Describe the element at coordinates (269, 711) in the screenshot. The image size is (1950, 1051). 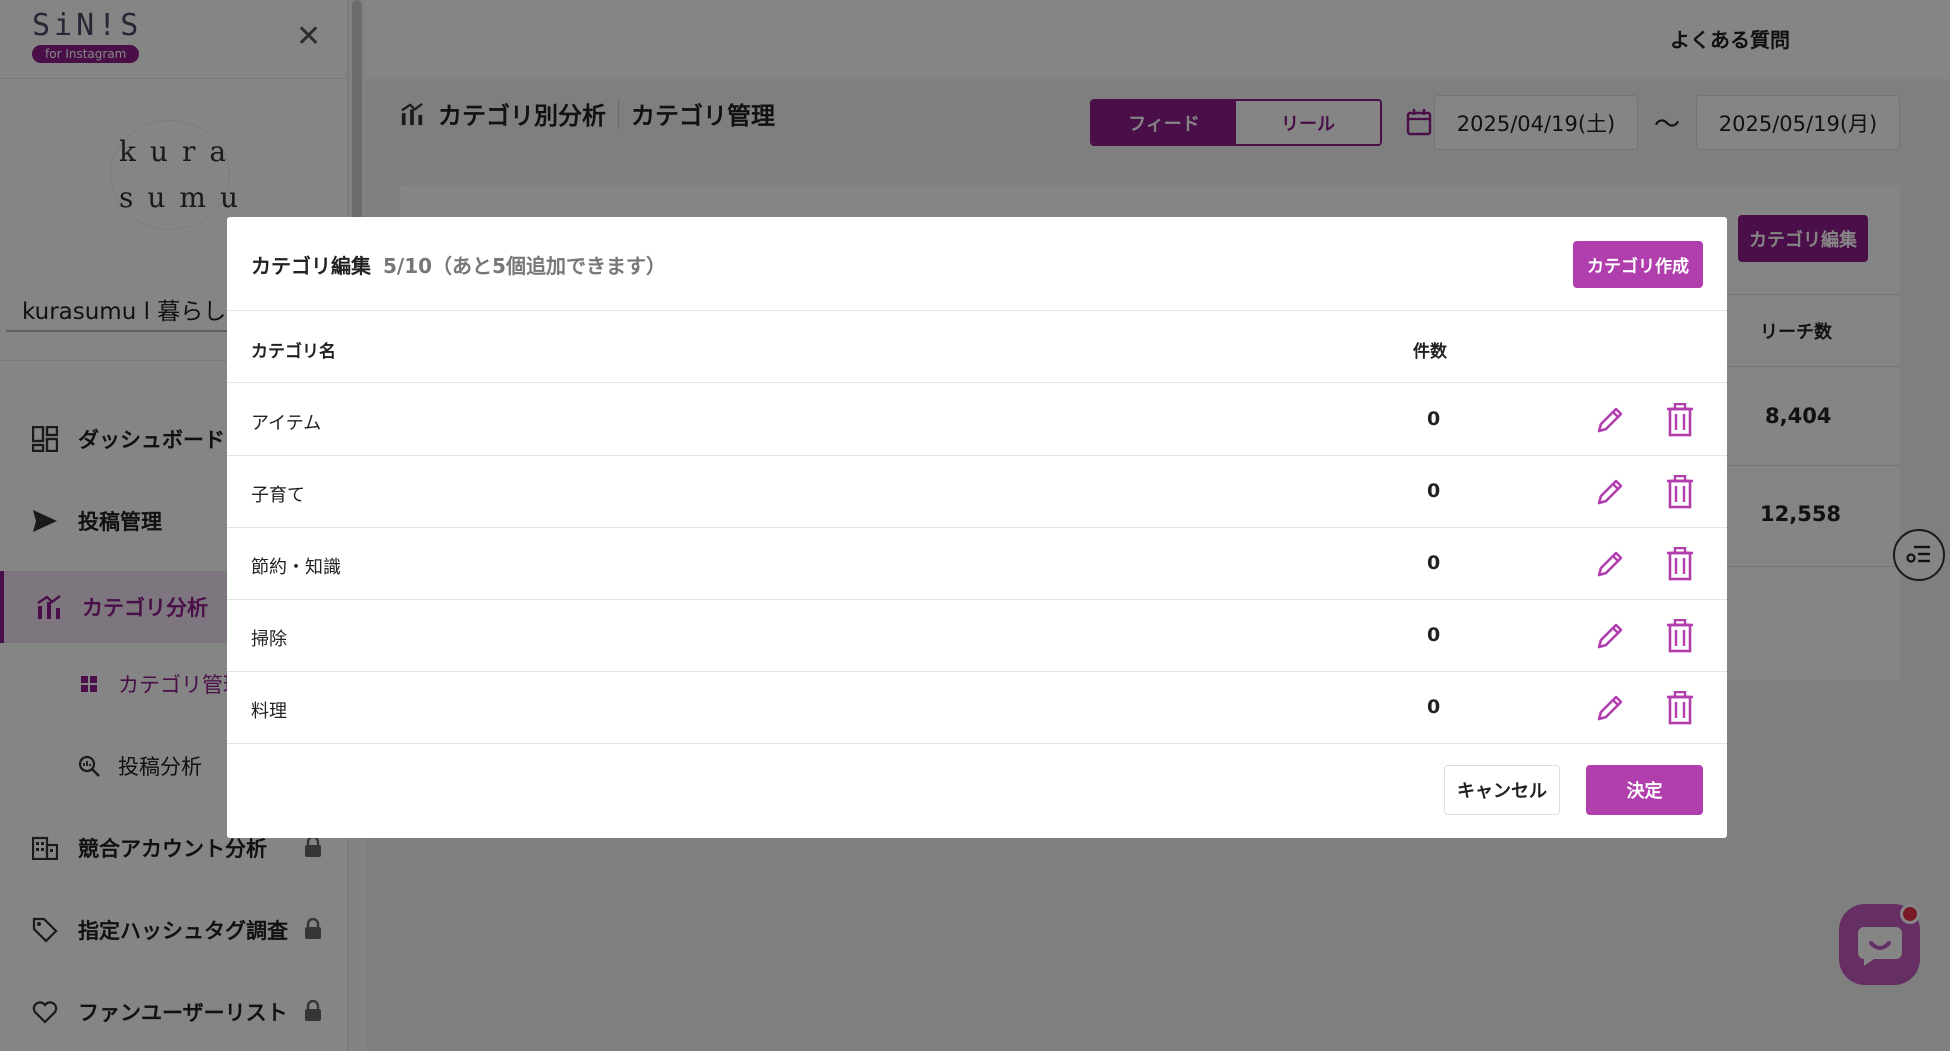
I see `category-name: 料理` at that location.